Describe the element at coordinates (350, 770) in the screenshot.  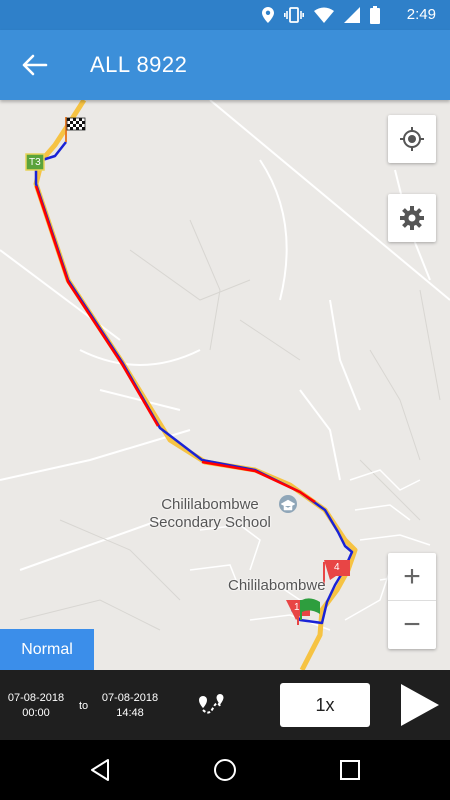
I see `recents-square-icon` at that location.